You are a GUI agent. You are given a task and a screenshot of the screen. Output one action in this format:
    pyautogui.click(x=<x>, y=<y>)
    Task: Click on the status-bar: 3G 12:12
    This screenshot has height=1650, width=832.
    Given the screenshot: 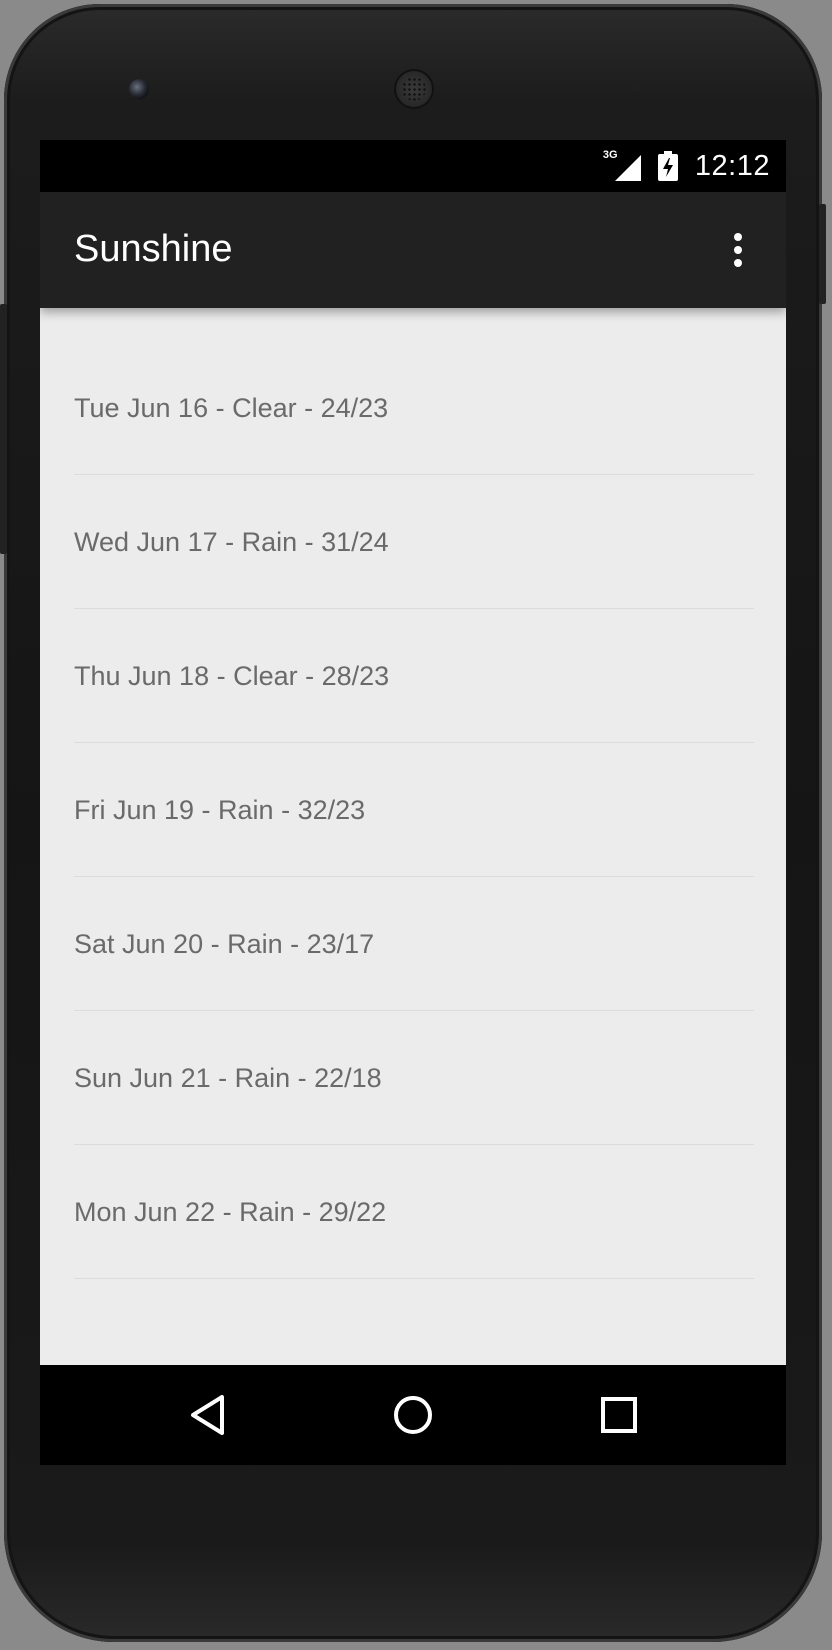 What is the action you would take?
    pyautogui.click(x=413, y=166)
    